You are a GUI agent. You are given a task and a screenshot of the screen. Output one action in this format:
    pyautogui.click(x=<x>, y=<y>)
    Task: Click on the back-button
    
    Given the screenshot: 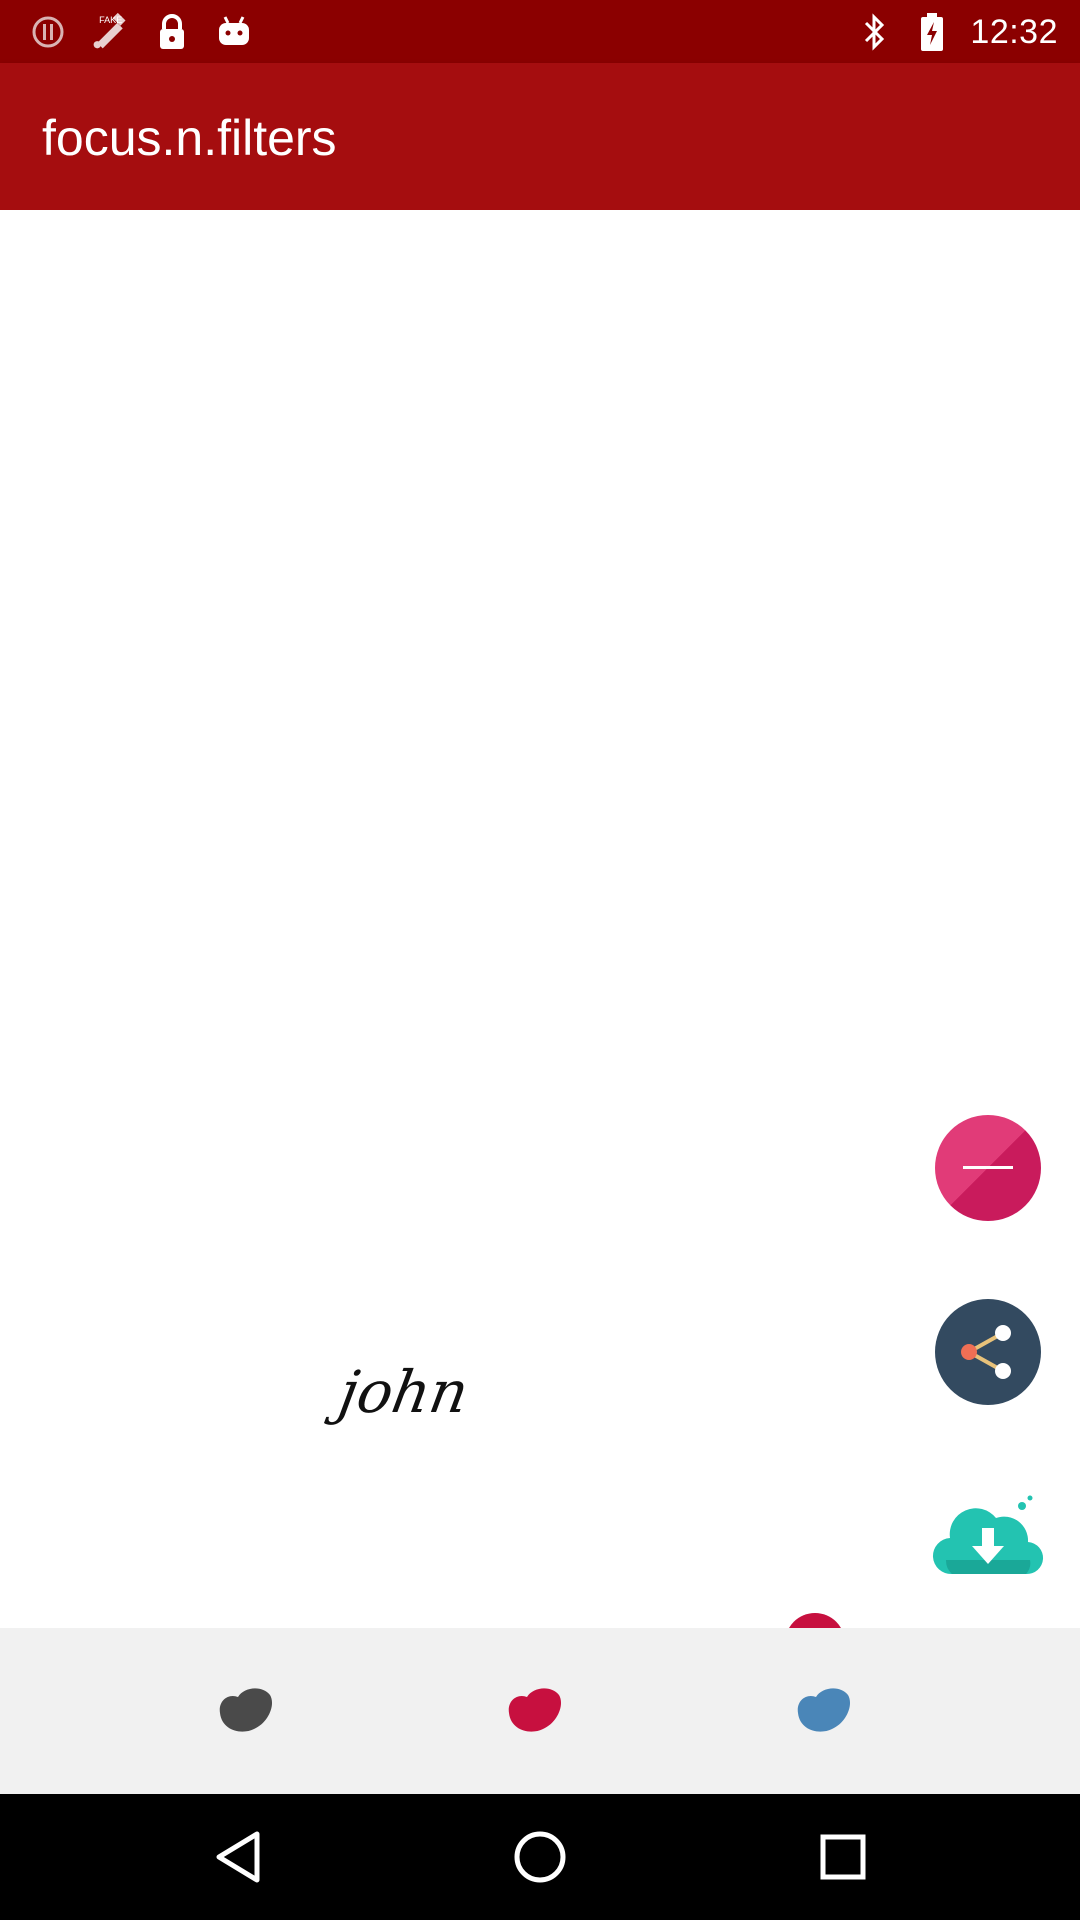 What is the action you would take?
    pyautogui.click(x=238, y=1857)
    